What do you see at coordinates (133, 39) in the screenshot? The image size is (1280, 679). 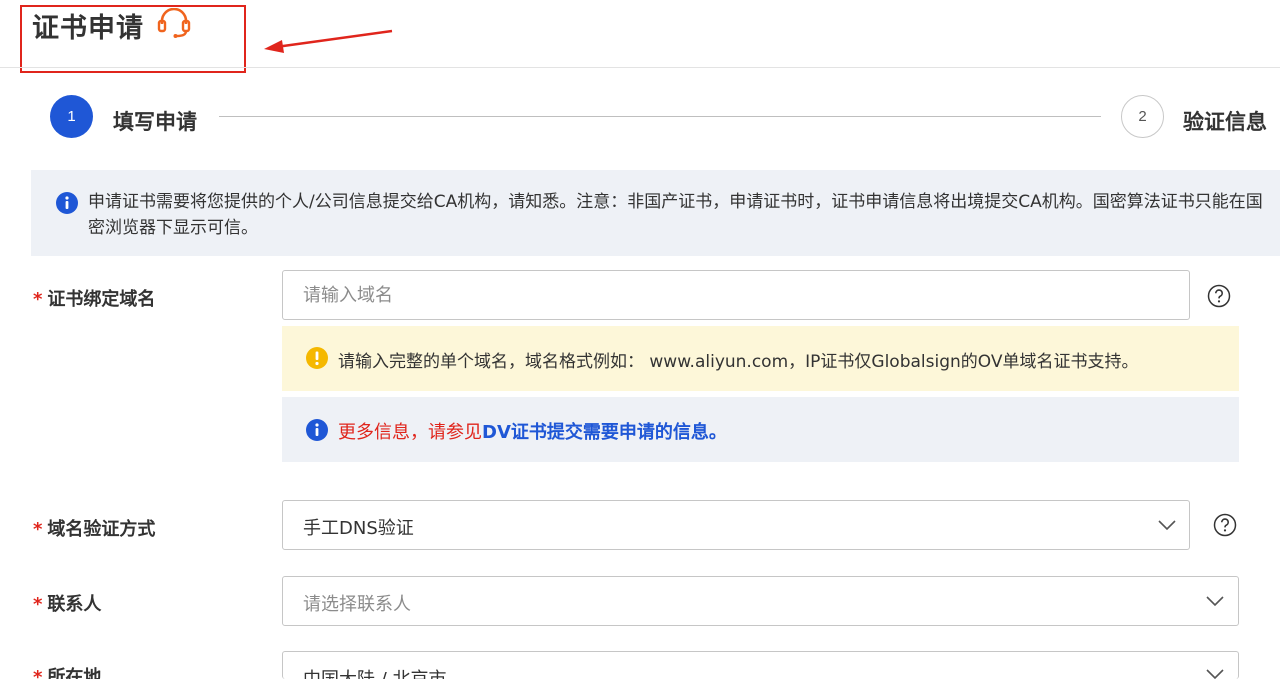 I see `annotation-box` at bounding box center [133, 39].